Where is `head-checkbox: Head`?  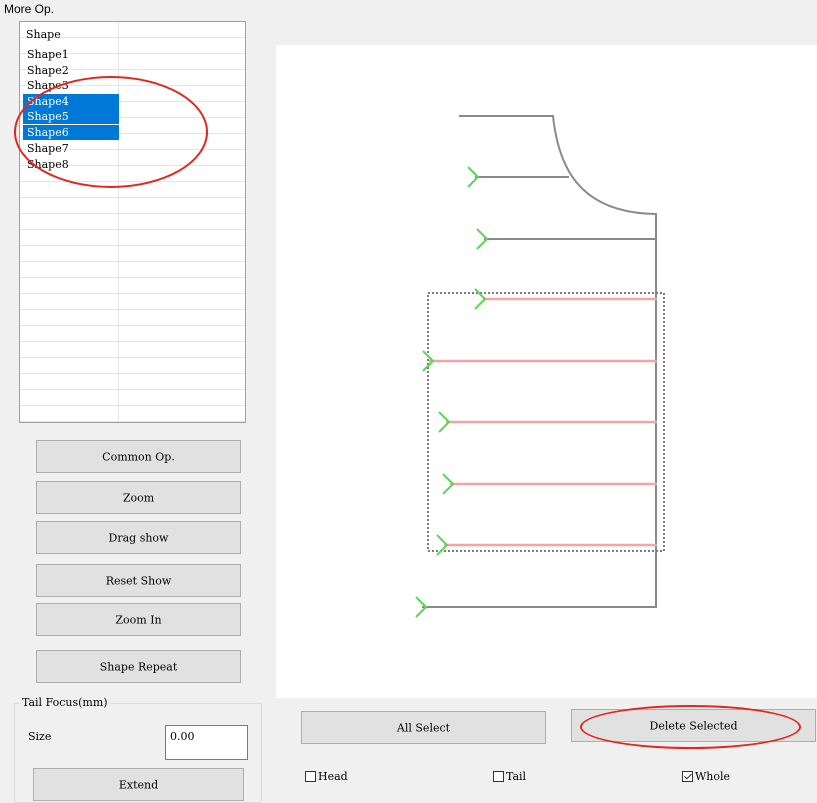
head-checkbox: Head is located at coordinates (326, 776).